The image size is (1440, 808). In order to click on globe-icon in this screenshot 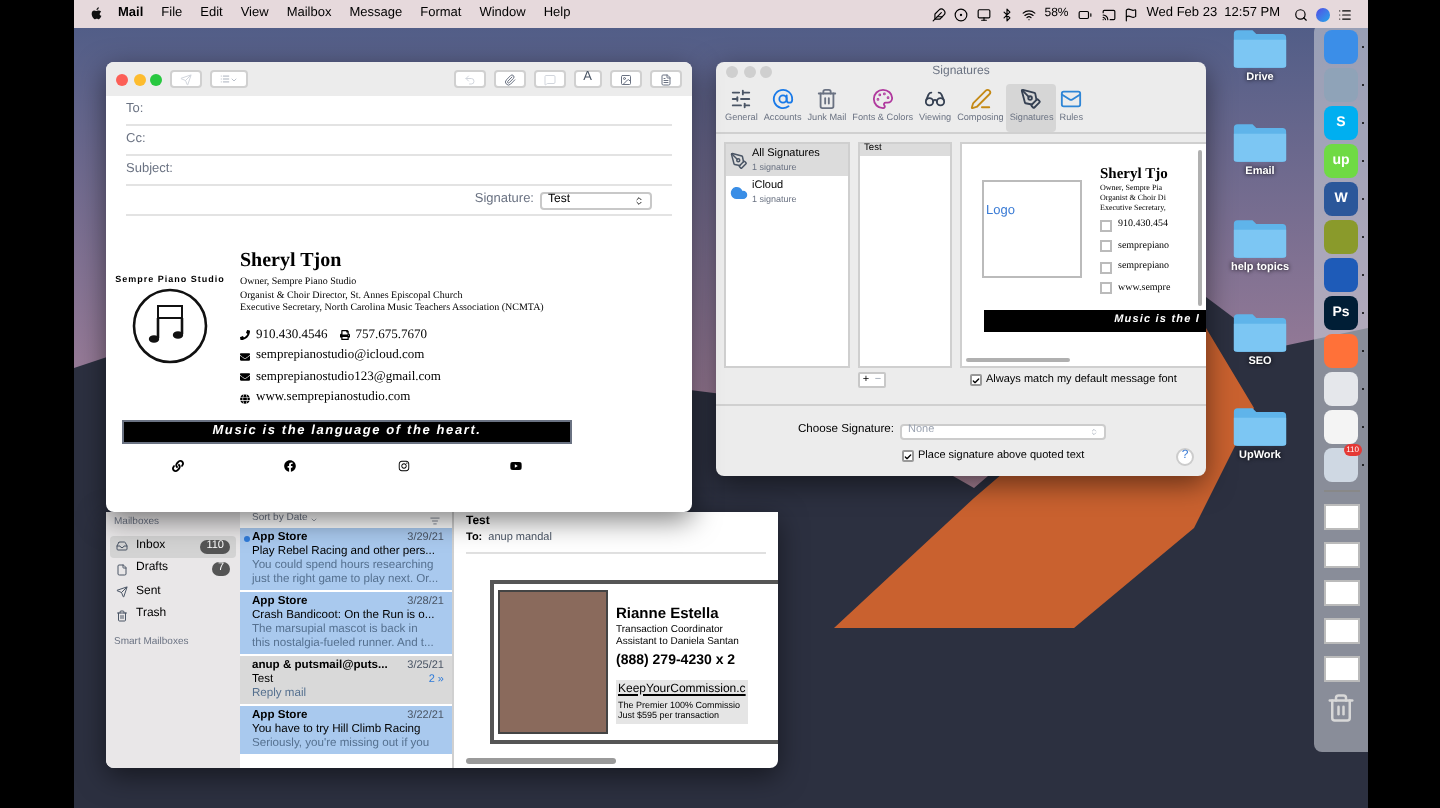, I will do `click(245, 398)`.